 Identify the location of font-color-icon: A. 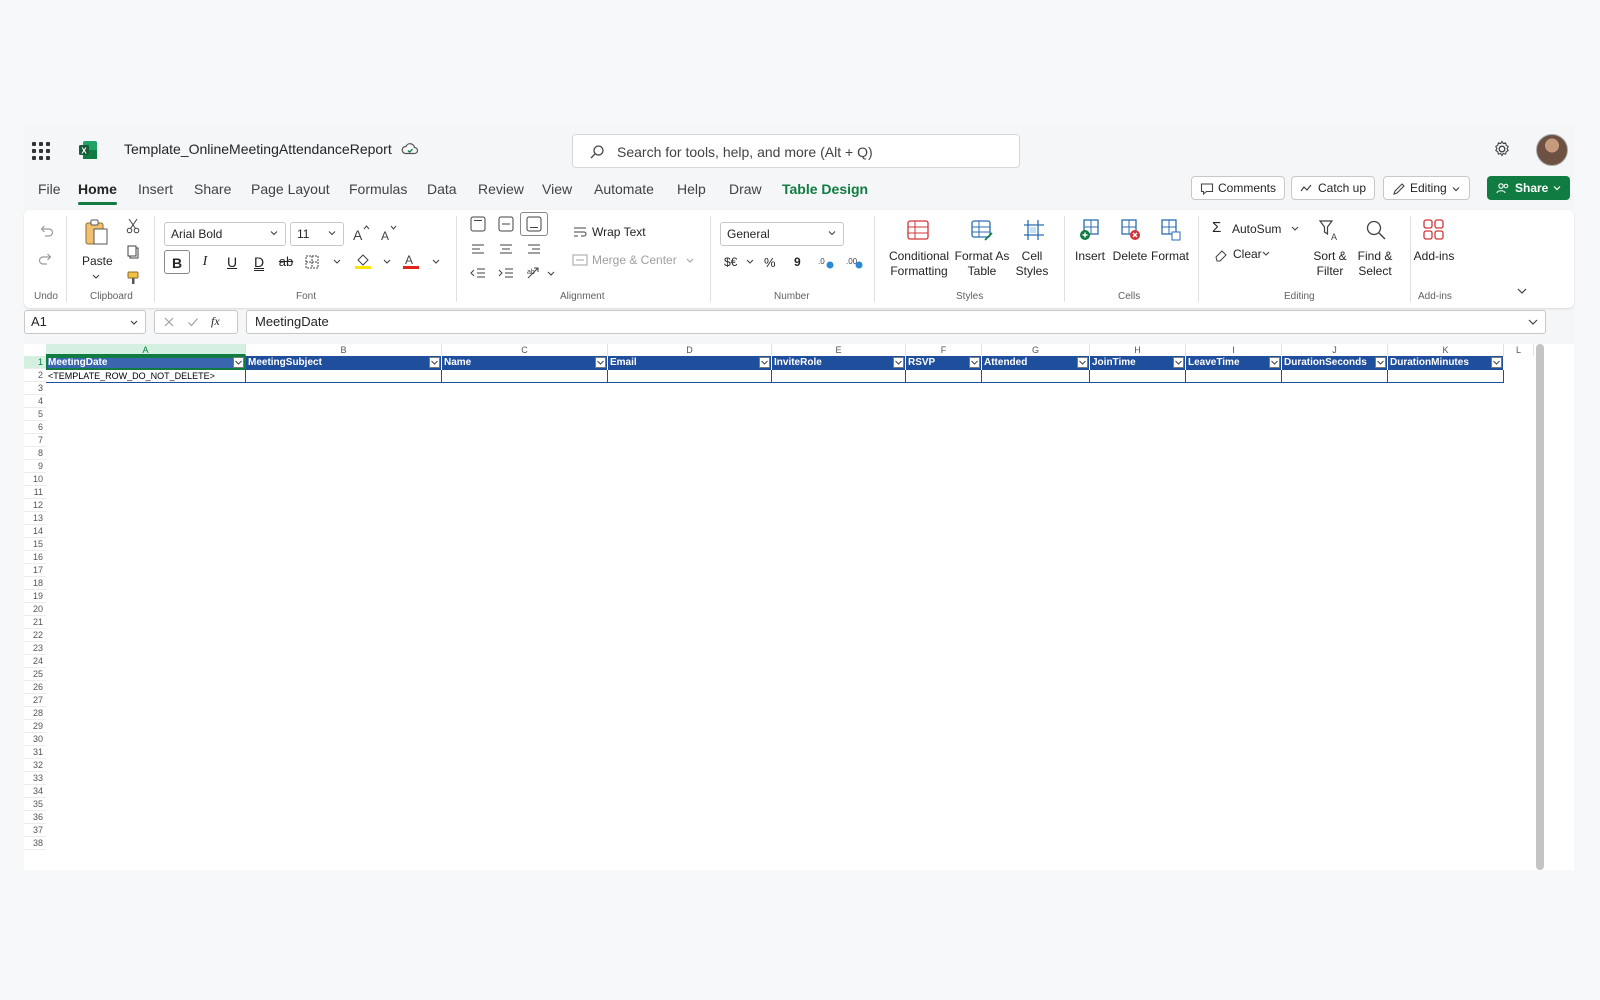
(411, 261).